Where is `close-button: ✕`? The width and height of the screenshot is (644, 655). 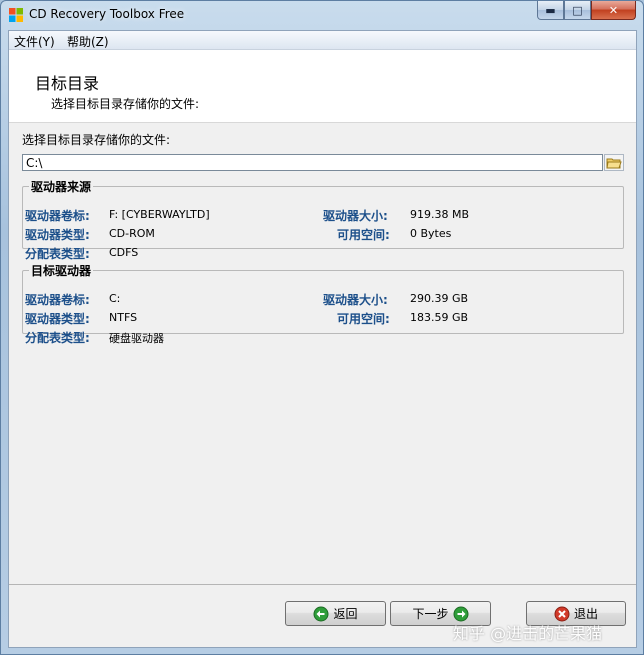
close-button: ✕ is located at coordinates (613, 10).